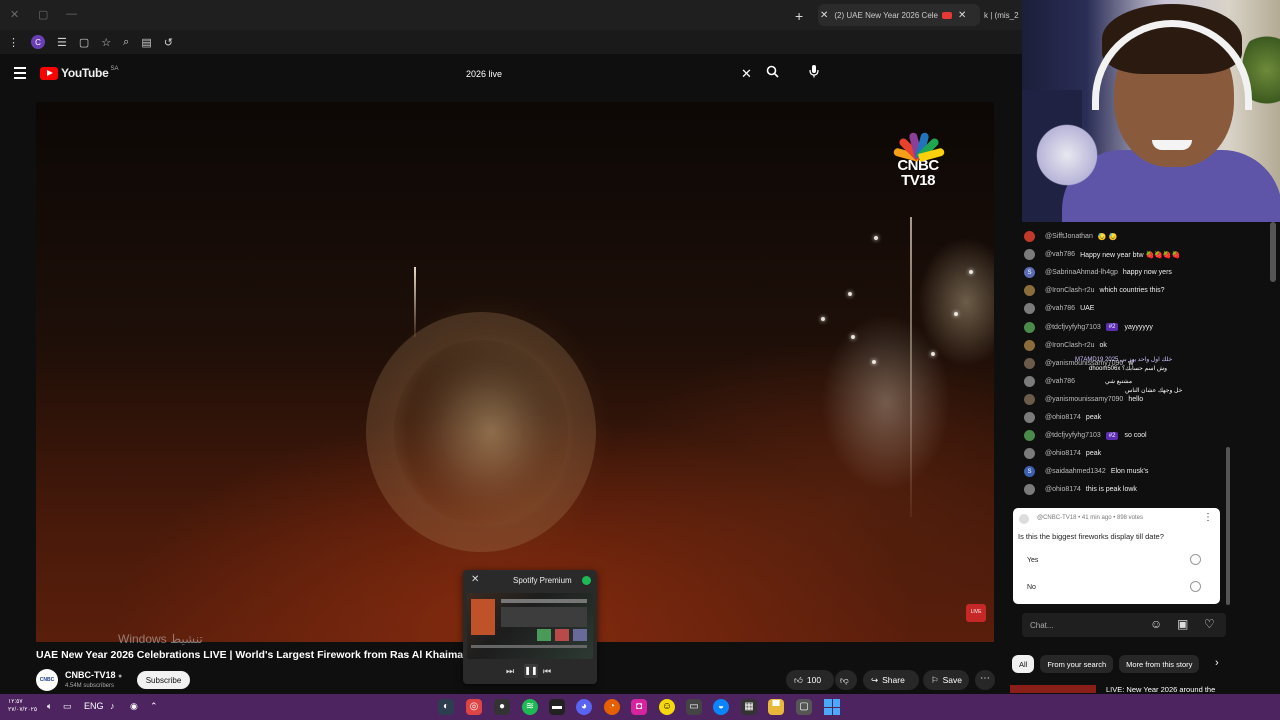 The height and width of the screenshot is (720, 1280). Describe the element at coordinates (667, 707) in the screenshot. I see `snapchat-icon: ☺` at that location.